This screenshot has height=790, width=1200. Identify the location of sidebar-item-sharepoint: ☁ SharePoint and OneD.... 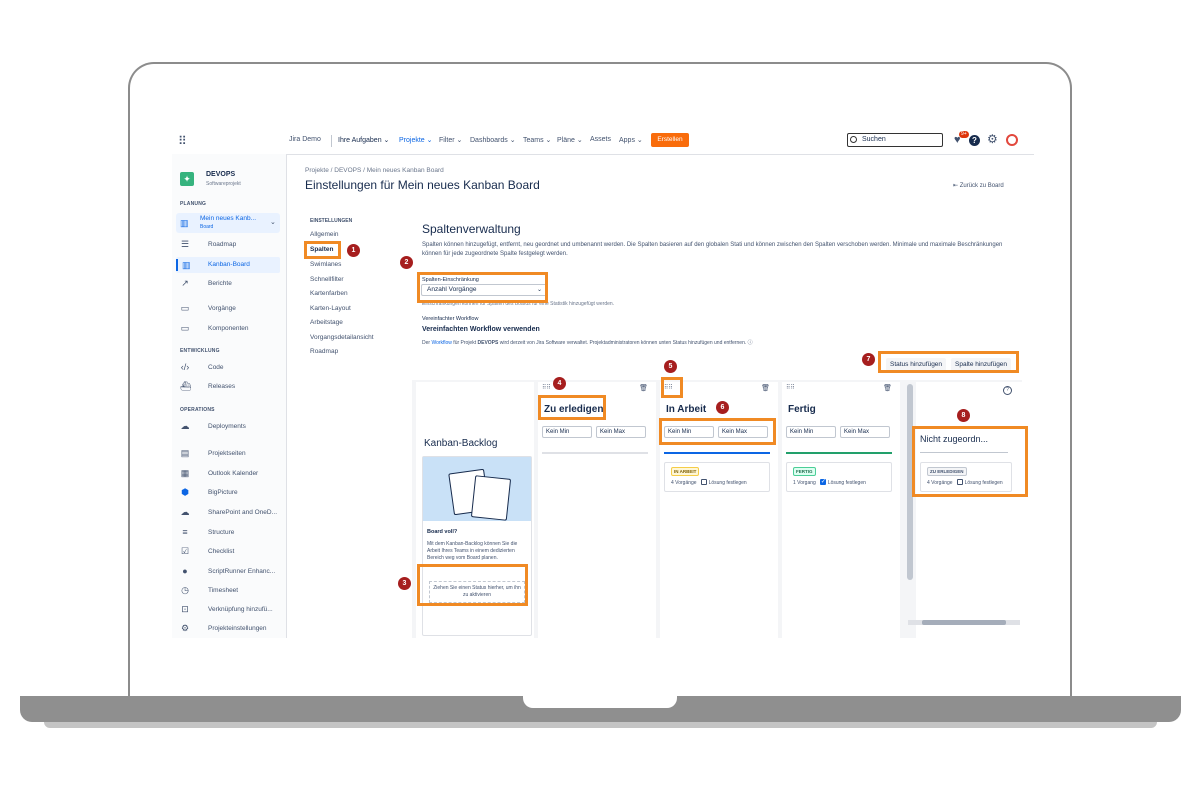
(230, 513).